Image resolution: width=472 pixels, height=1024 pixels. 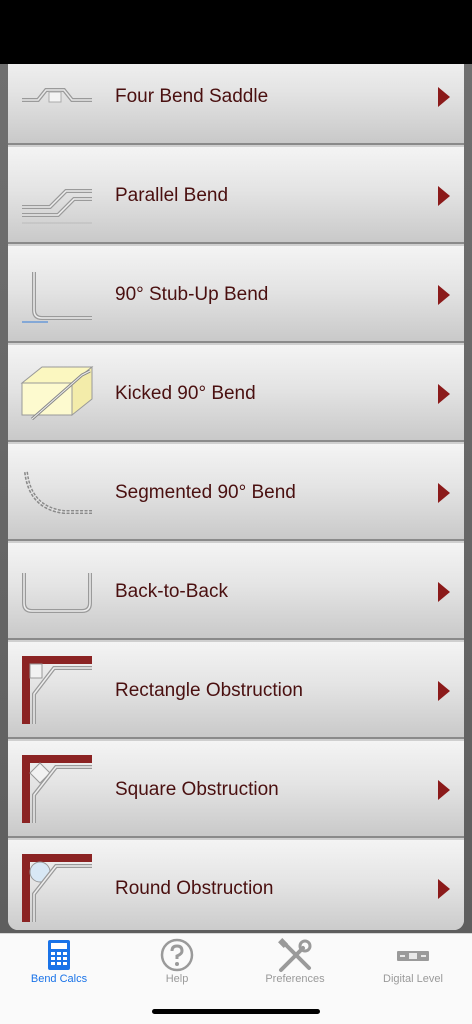 I want to click on rectangle-obstruction-icon, so click(x=57, y=690).